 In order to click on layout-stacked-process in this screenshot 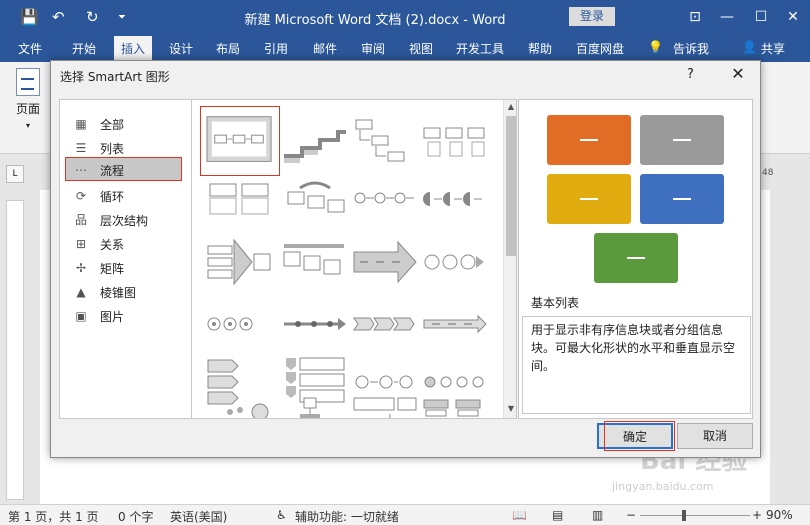, I will do `click(315, 264)`.